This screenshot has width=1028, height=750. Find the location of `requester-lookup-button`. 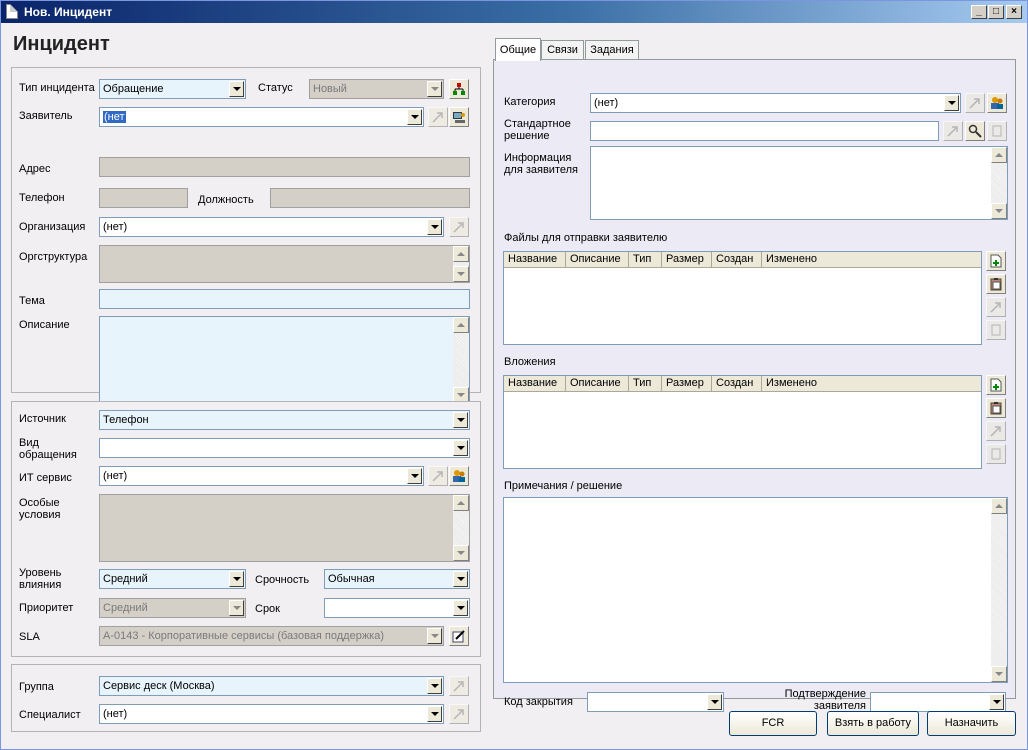

requester-lookup-button is located at coordinates (459, 117).